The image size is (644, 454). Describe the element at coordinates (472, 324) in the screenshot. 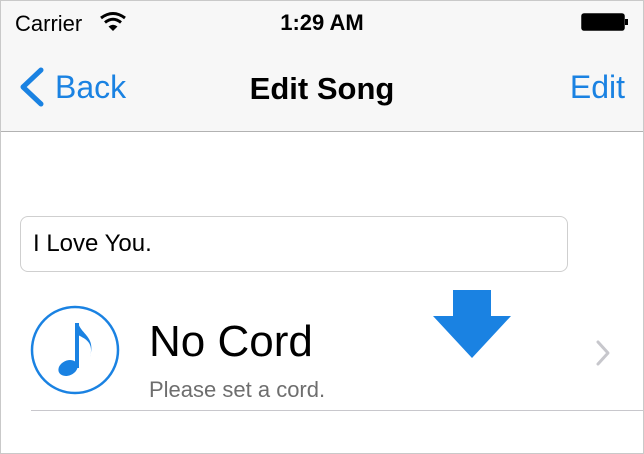

I see `down-arrow-icon` at that location.